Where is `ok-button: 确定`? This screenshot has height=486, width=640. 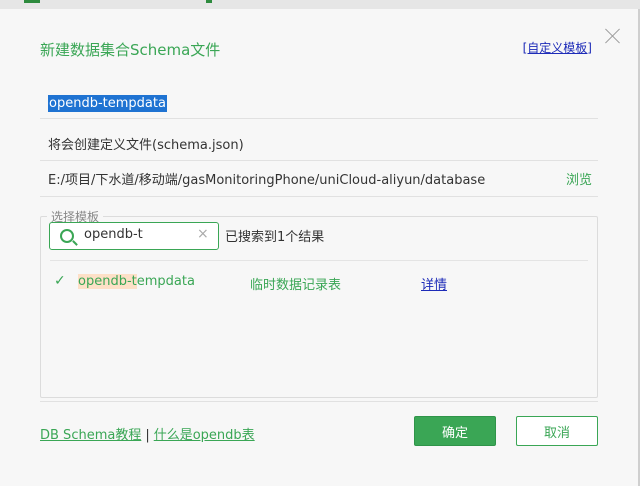
ok-button: 确定 is located at coordinates (455, 431).